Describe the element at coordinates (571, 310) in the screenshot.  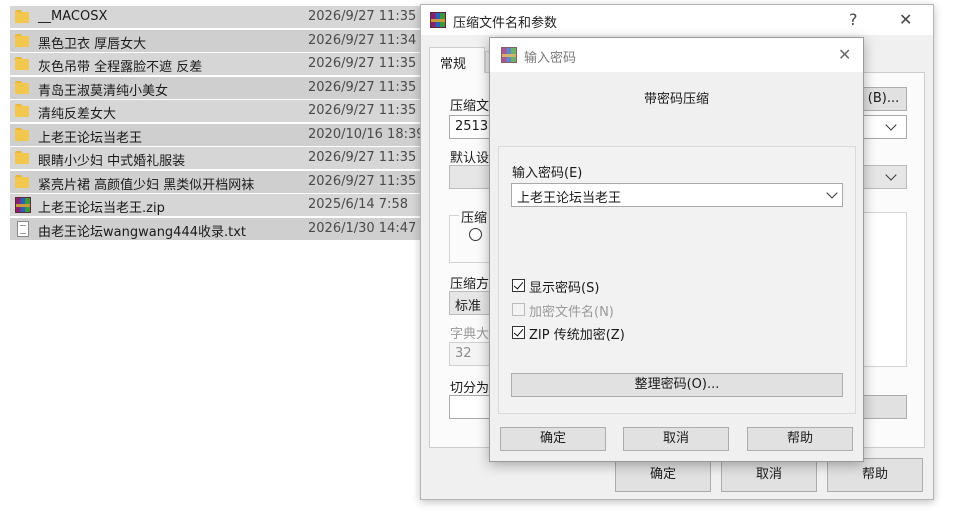
I see `encrypt-filenames-label: 加密文件名(N)` at that location.